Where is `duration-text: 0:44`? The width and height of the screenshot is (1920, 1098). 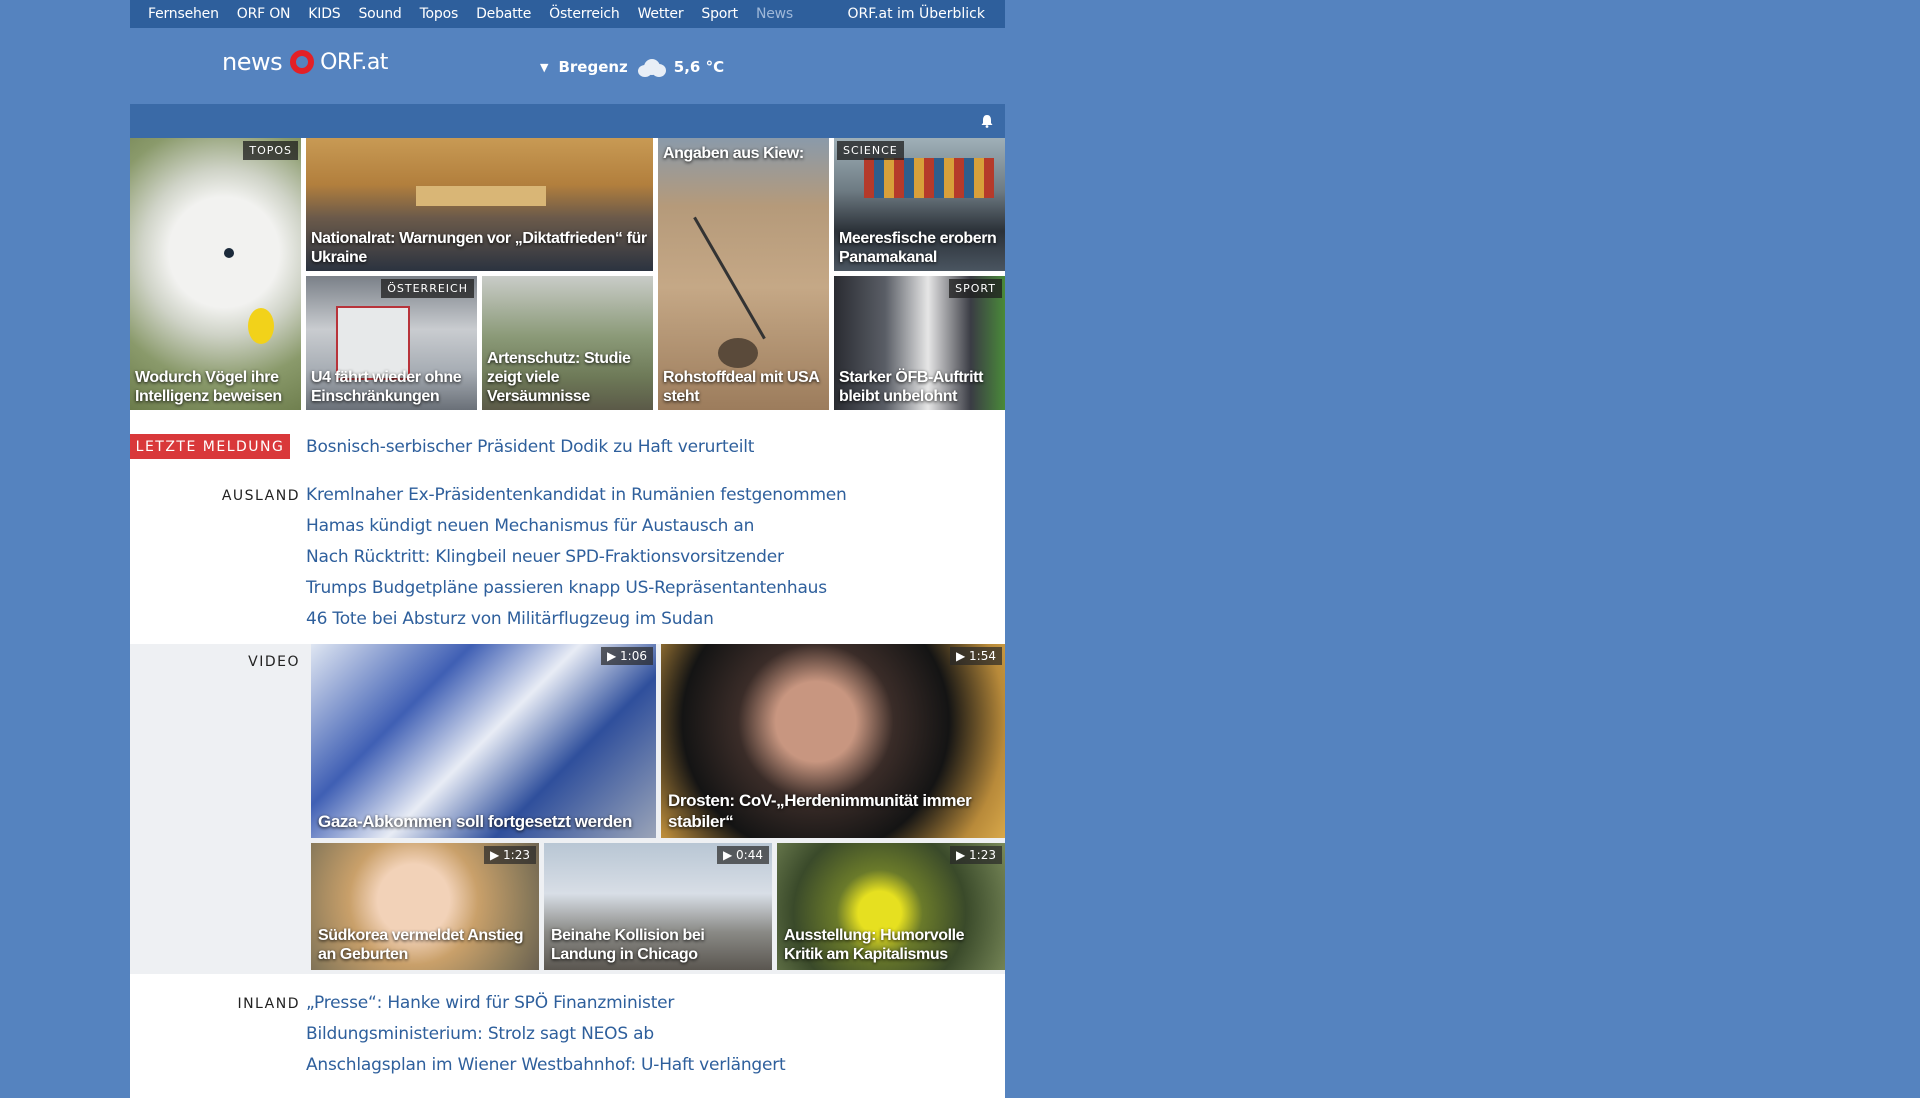 duration-text: 0:44 is located at coordinates (749, 855).